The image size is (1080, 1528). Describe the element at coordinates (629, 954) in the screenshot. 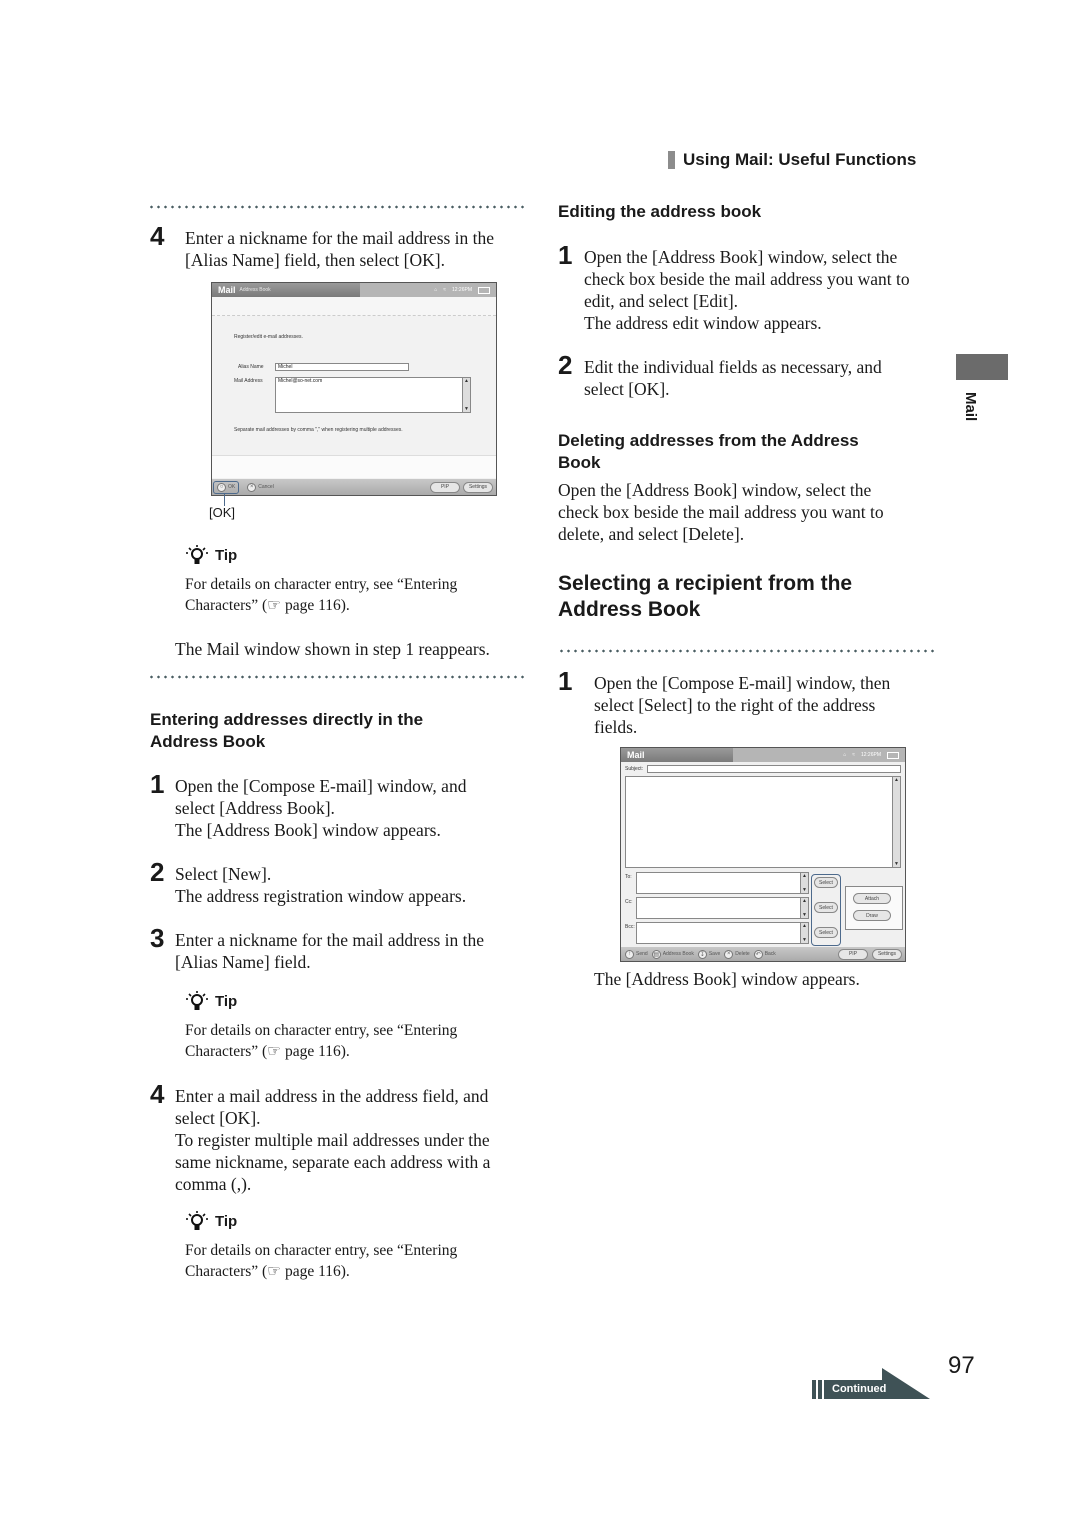

I see `send-icon: ↑` at that location.